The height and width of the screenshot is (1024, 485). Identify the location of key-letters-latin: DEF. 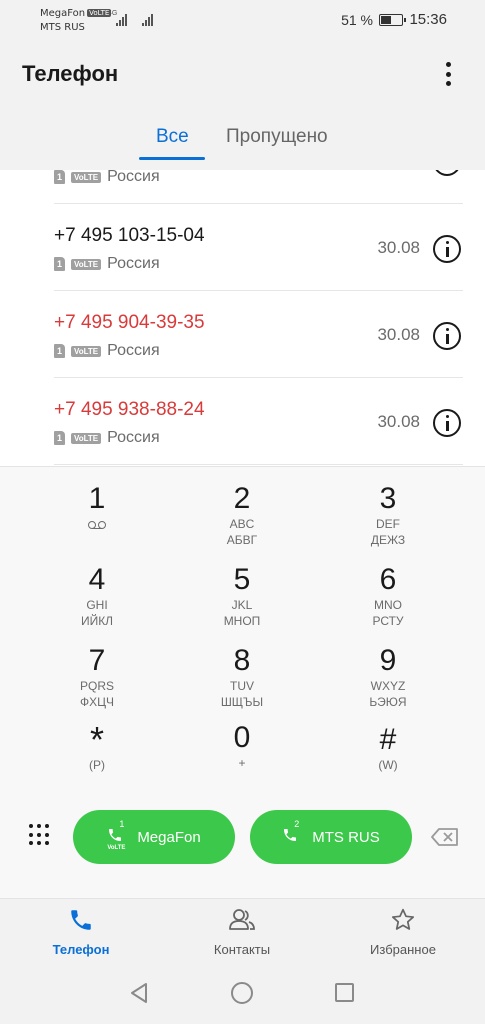
(388, 524).